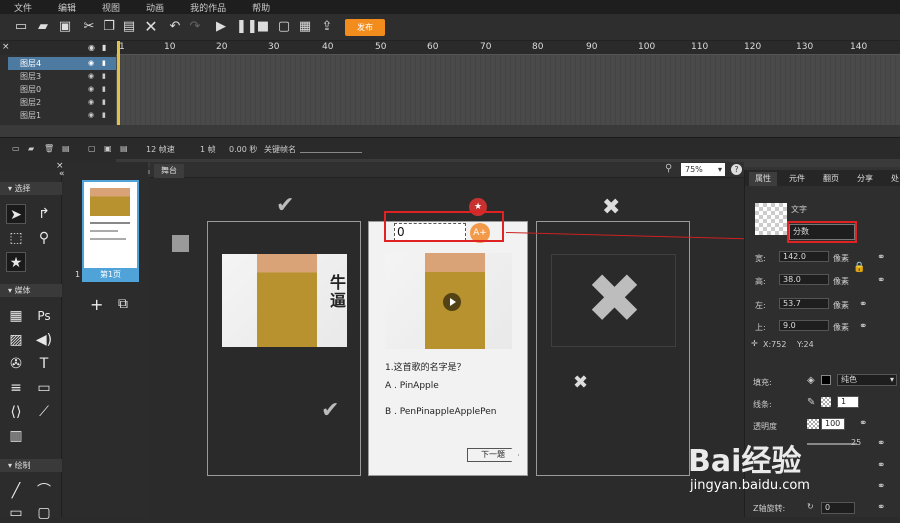 The image size is (900, 523). What do you see at coordinates (668, 168) in the screenshot?
I see `search-icon: ⚲` at bounding box center [668, 168].